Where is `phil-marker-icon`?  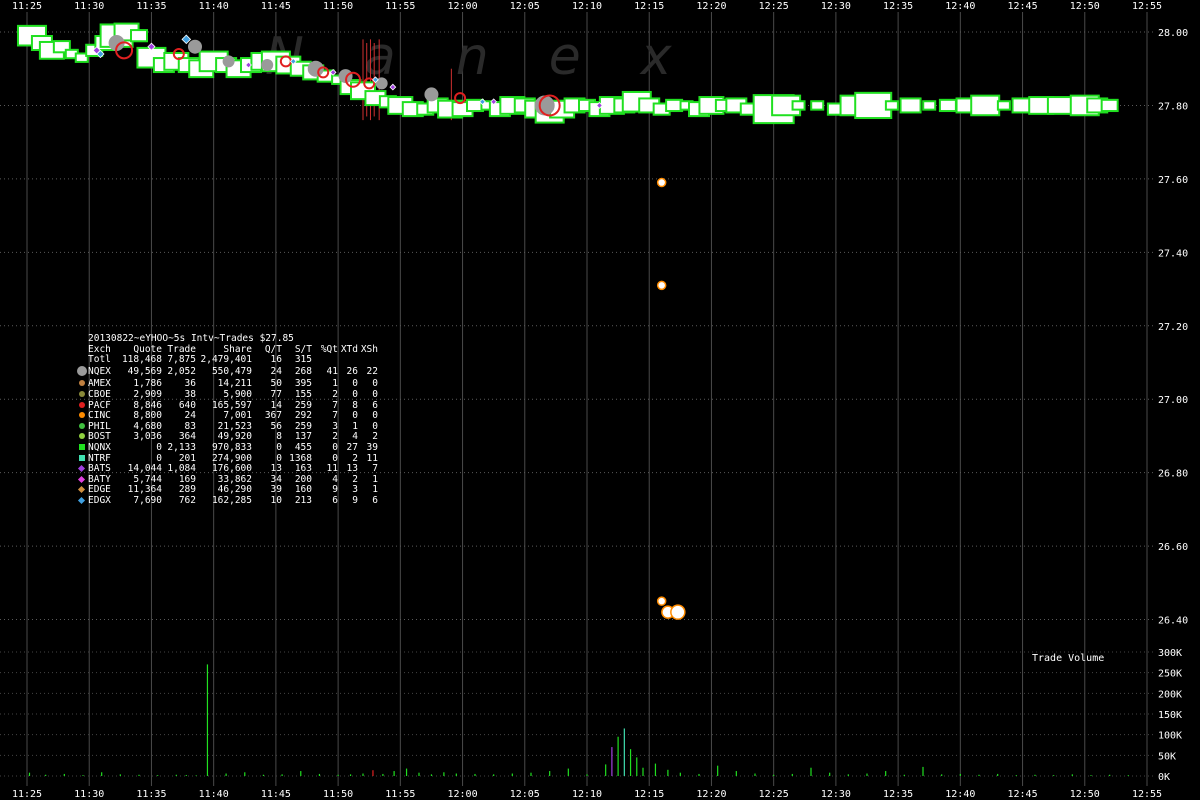 phil-marker-icon is located at coordinates (81, 427).